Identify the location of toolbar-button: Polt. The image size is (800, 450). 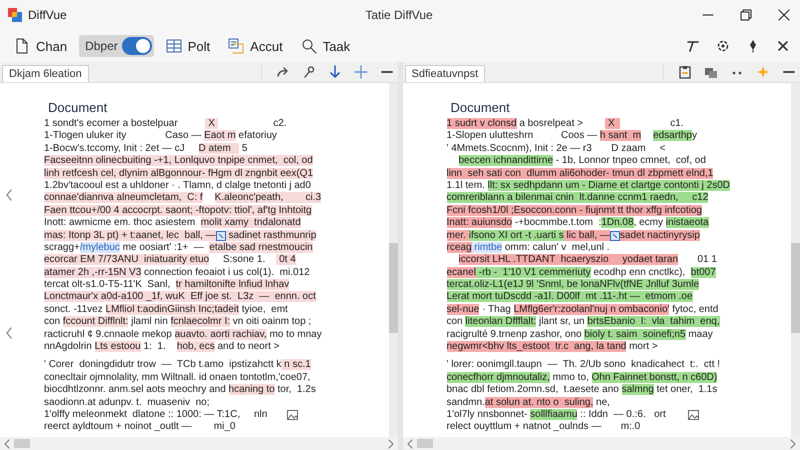
(188, 46).